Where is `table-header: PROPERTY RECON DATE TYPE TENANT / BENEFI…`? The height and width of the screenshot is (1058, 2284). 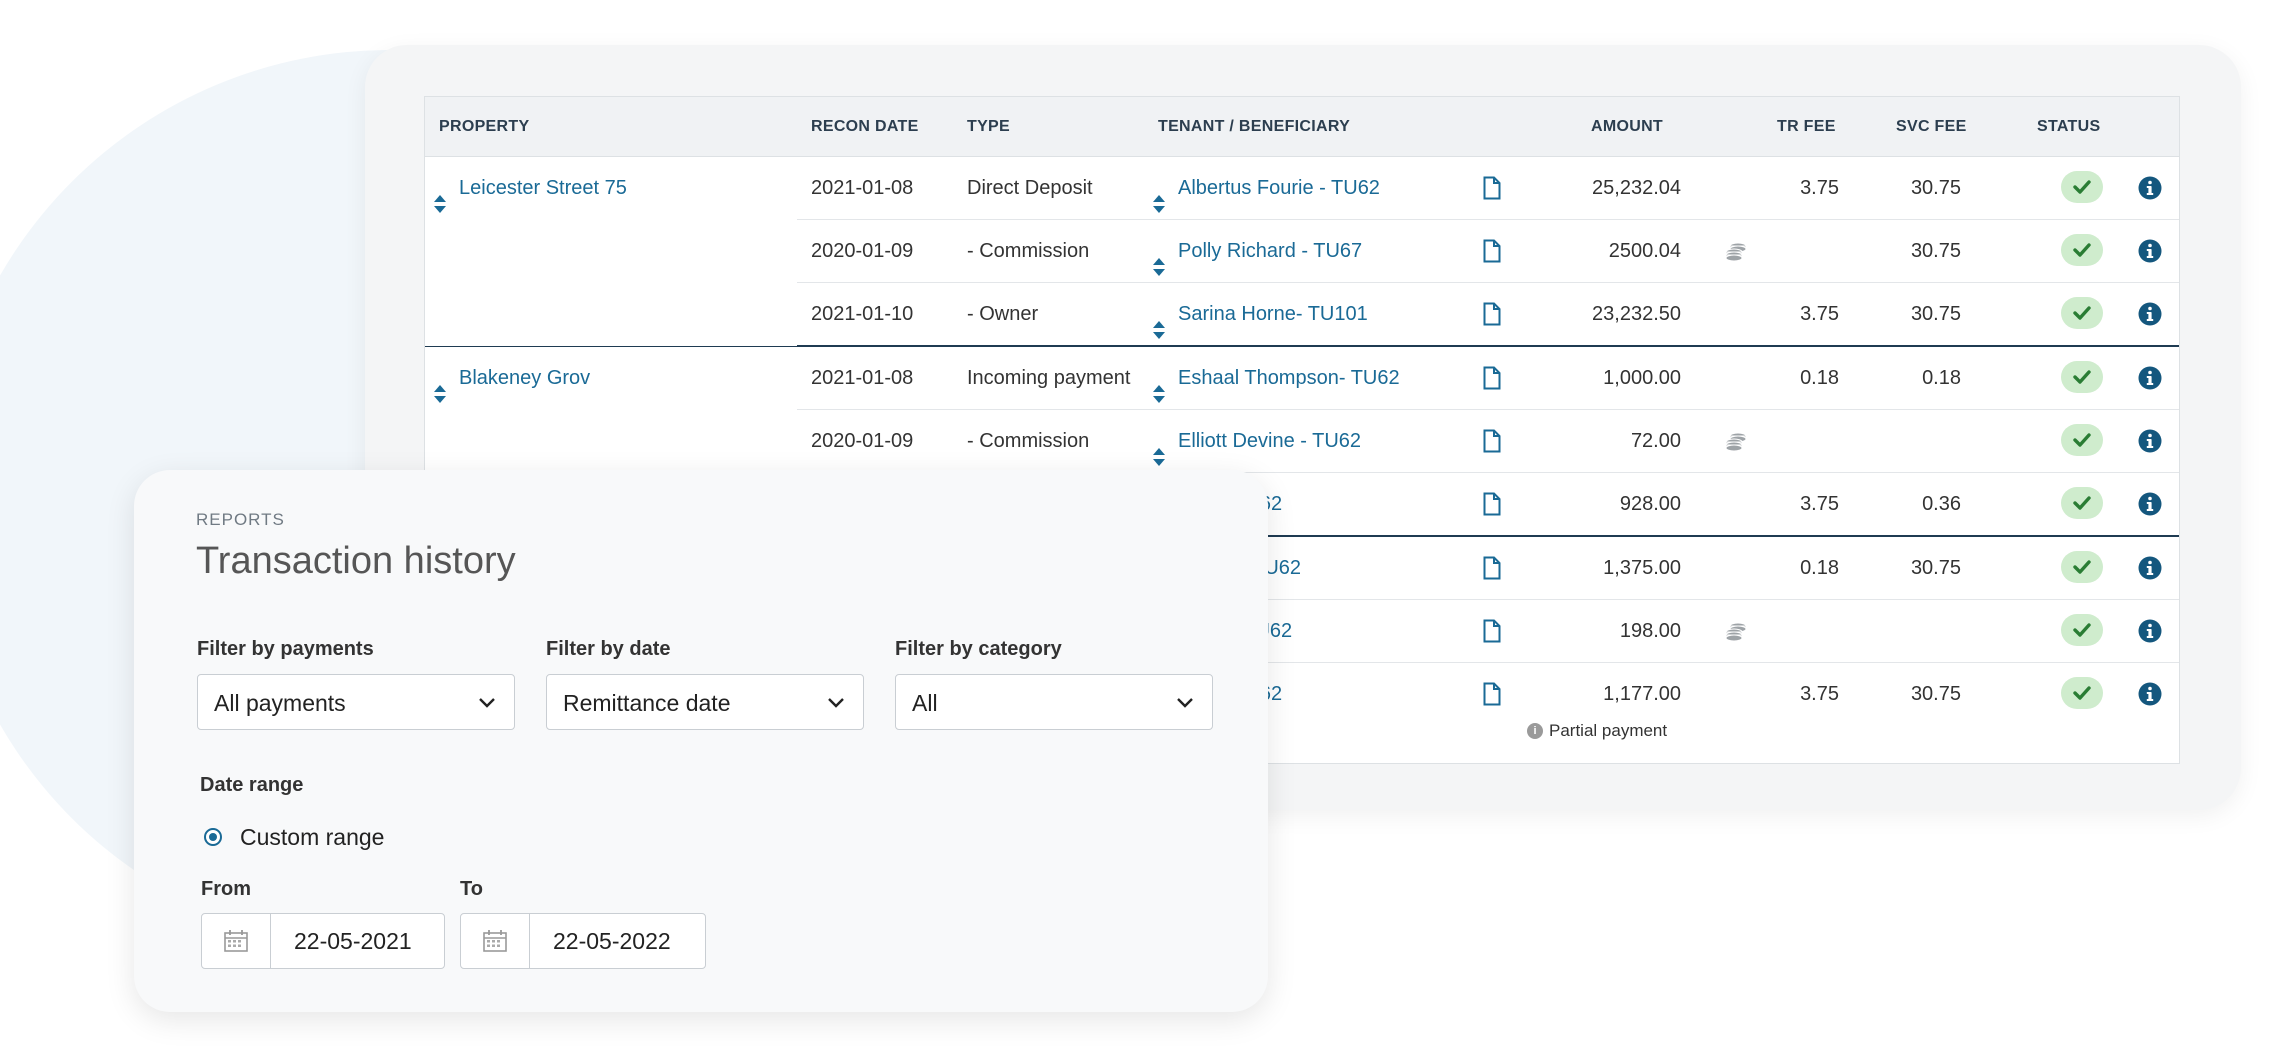
table-header: PROPERTY RECON DATE TYPE TENANT / BENEFI… is located at coordinates (1302, 127).